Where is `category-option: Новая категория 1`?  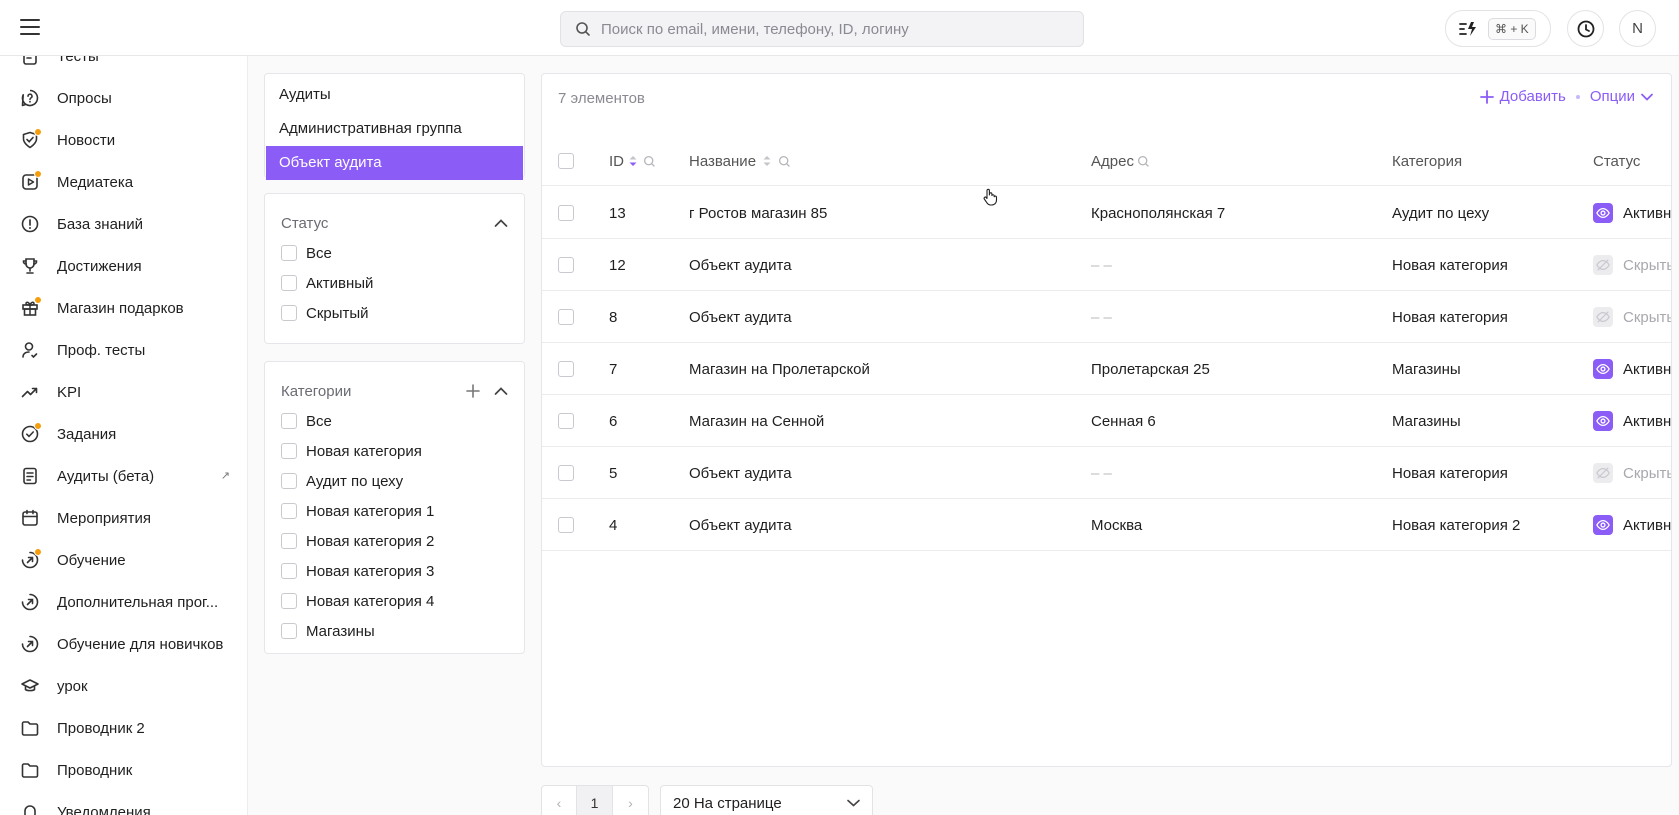
category-option: Новая категория 1 is located at coordinates (394, 511).